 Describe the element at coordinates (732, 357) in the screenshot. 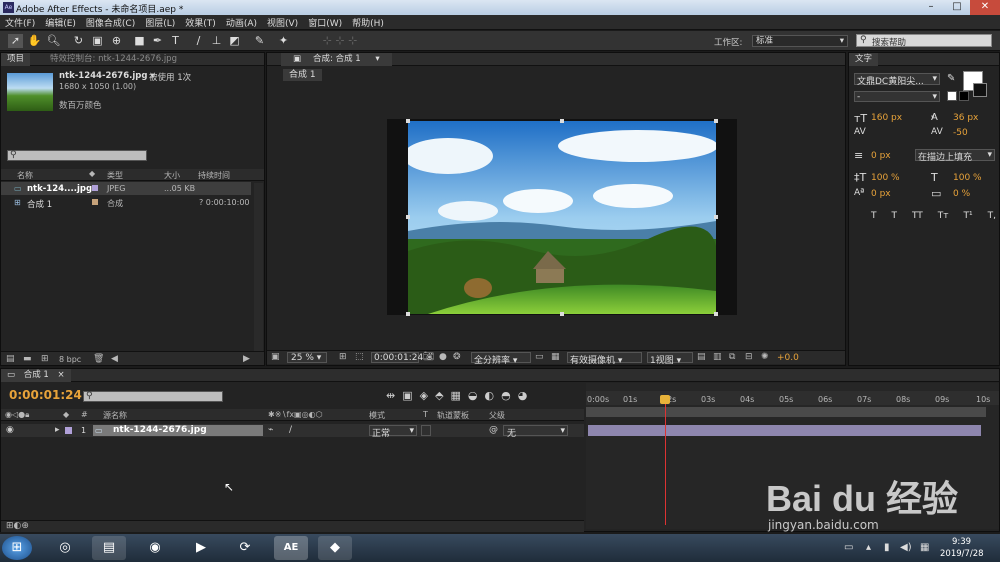

I see `timeline-icon: ⧉` at that location.